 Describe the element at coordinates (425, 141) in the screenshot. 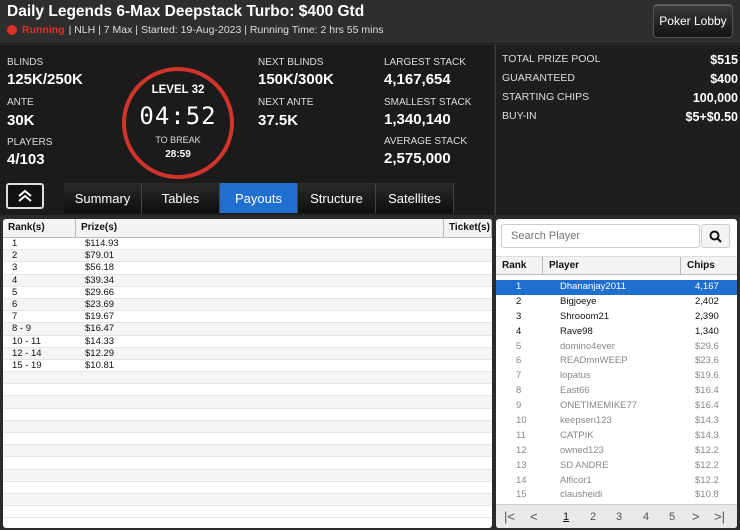

I see `average-stack-label: Average Stack` at that location.